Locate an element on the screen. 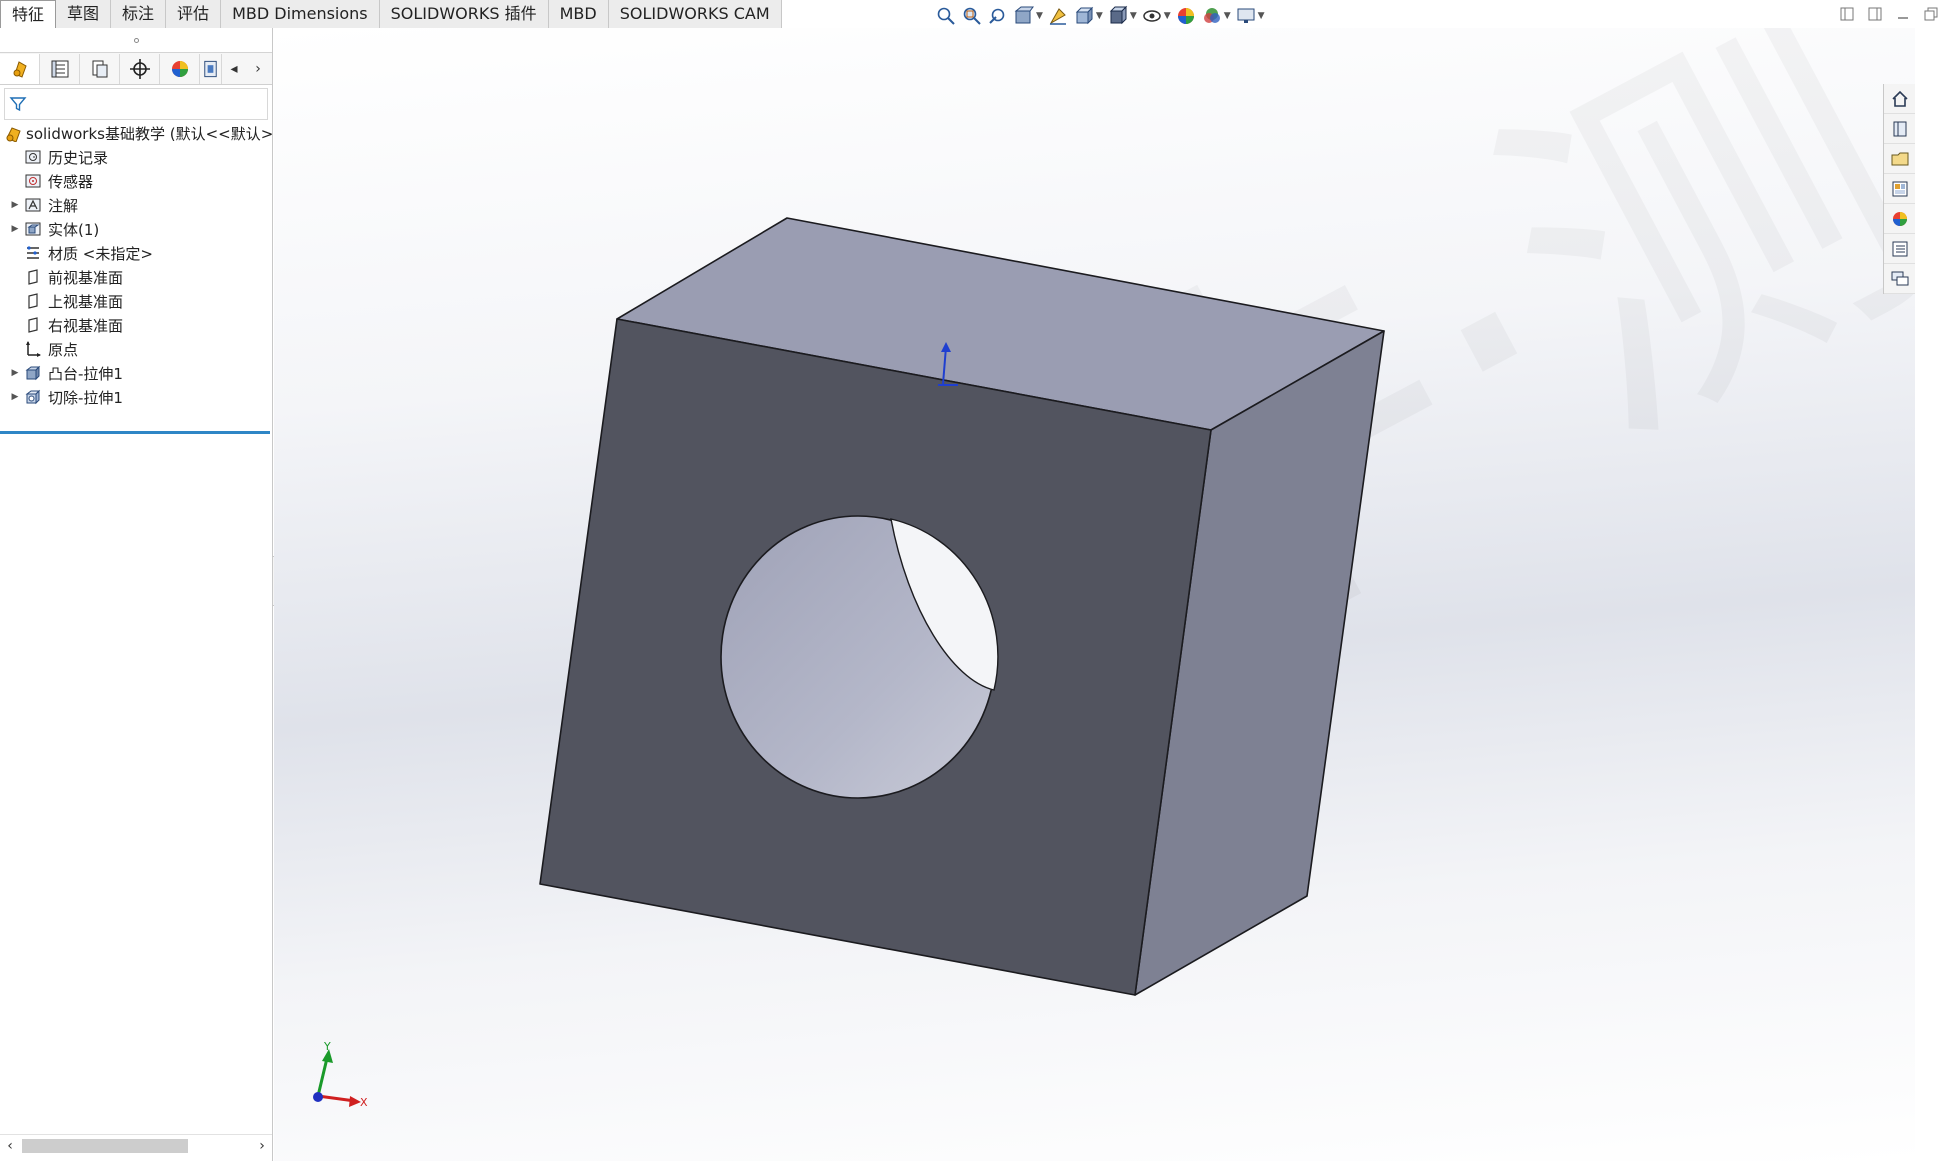  scroll-left-icon: ‹ is located at coordinates (10, 1146).